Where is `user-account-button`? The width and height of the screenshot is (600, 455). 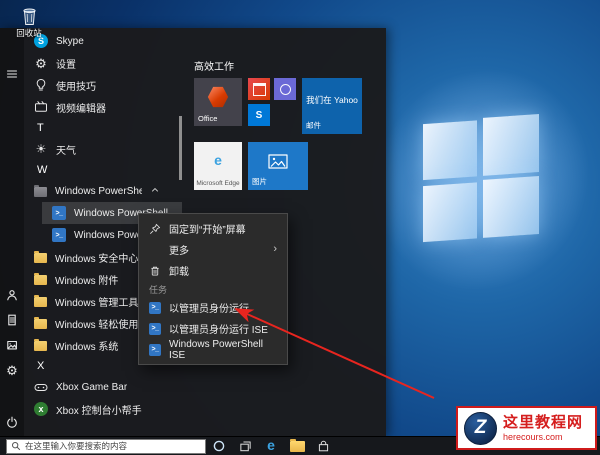 user-account-button is located at coordinates (12, 295).